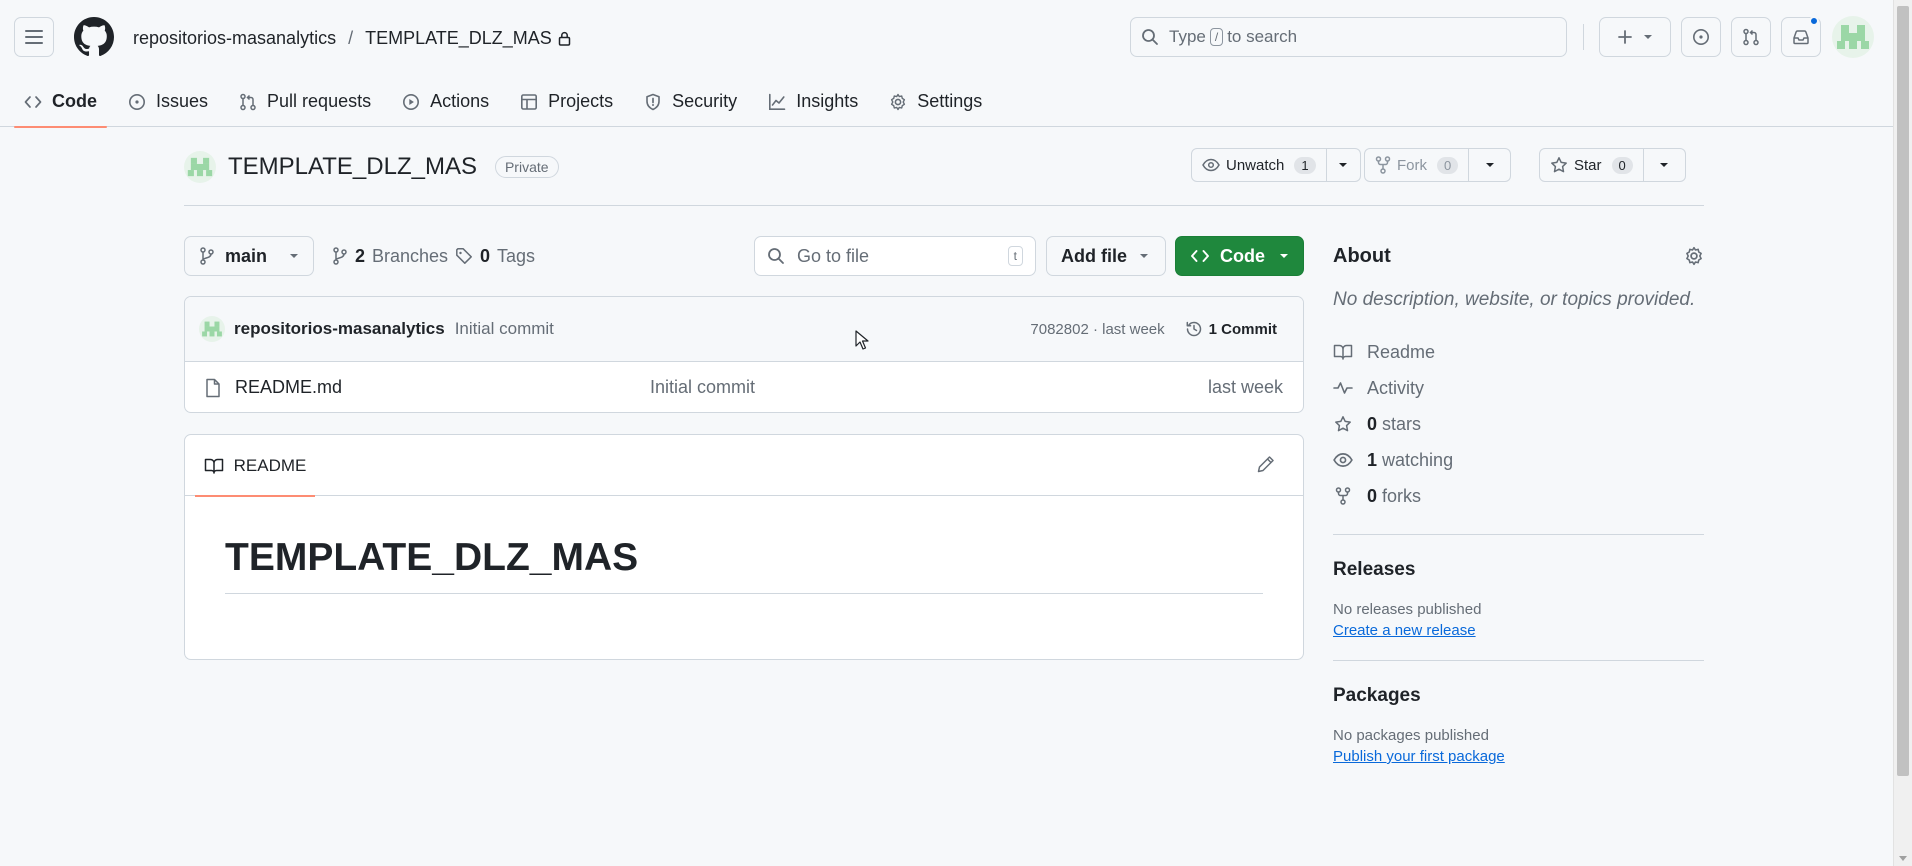 This screenshot has width=1912, height=866. Describe the element at coordinates (1518, 460) in the screenshot. I see `watching-link: 1 watching` at that location.